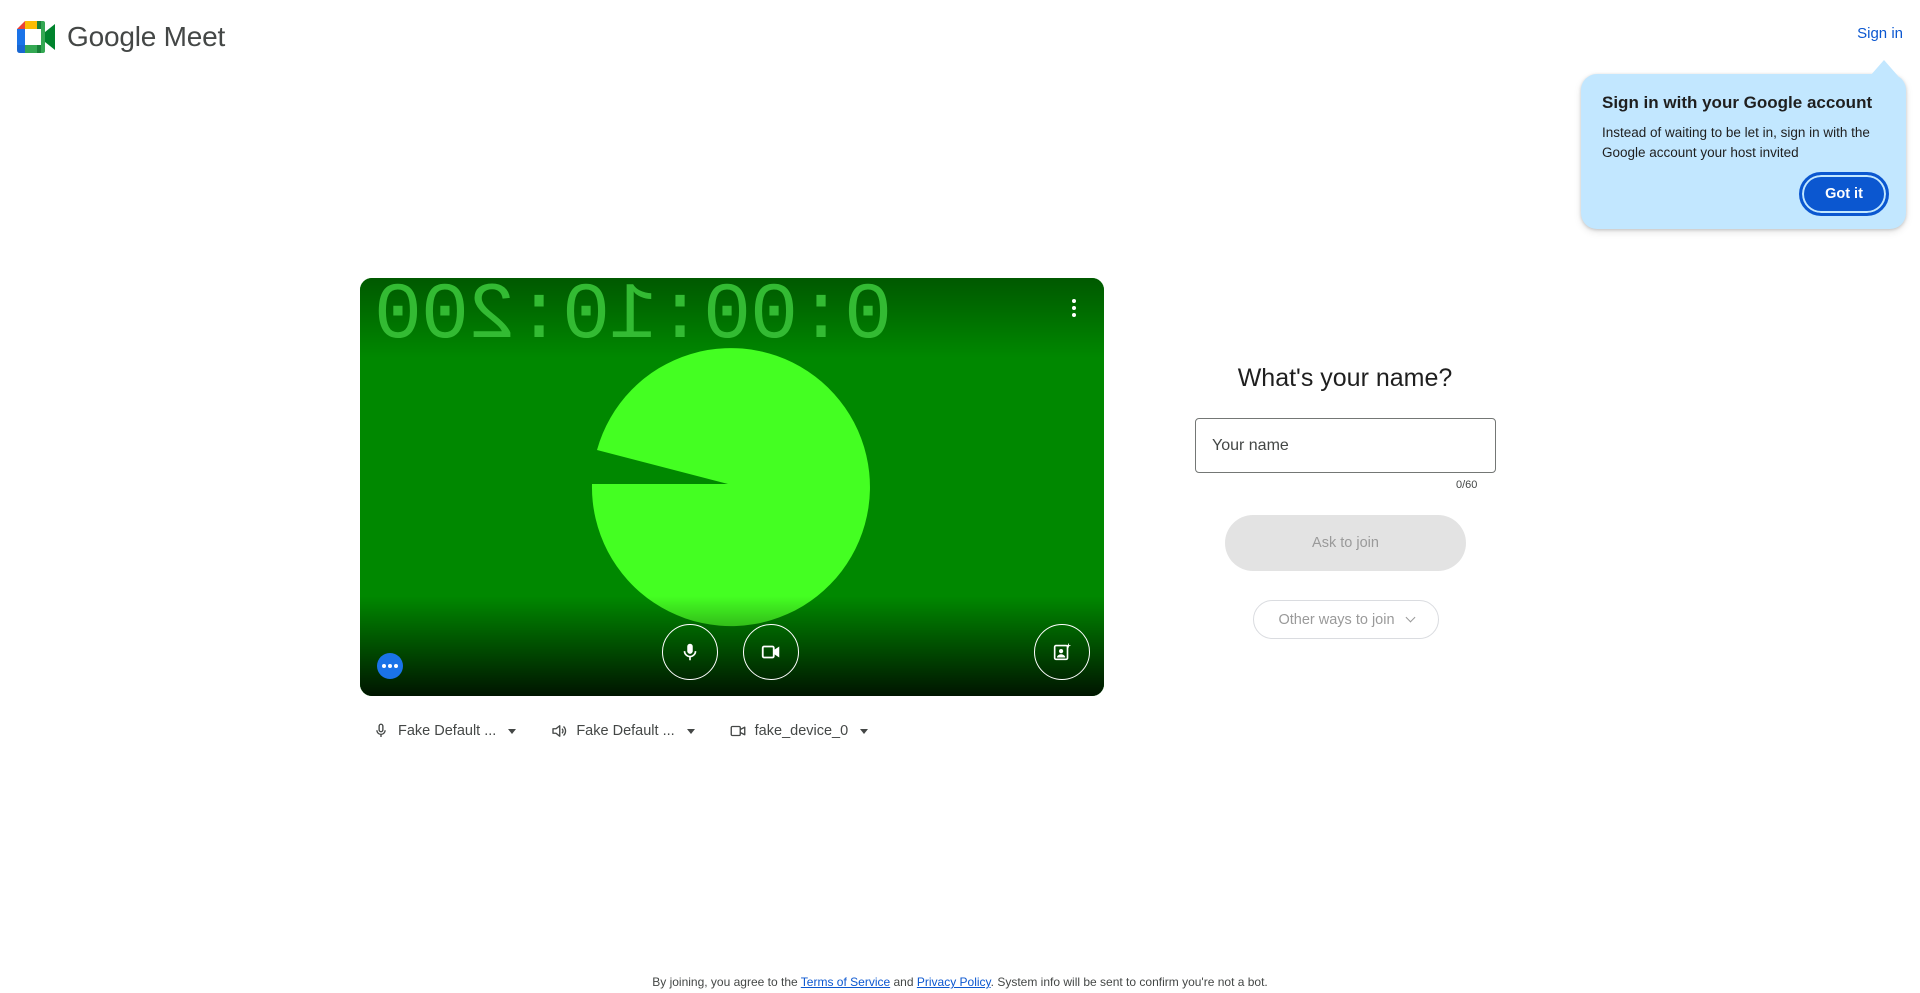  What do you see at coordinates (1467, 485) in the screenshot?
I see `character-counter: 0/60` at bounding box center [1467, 485].